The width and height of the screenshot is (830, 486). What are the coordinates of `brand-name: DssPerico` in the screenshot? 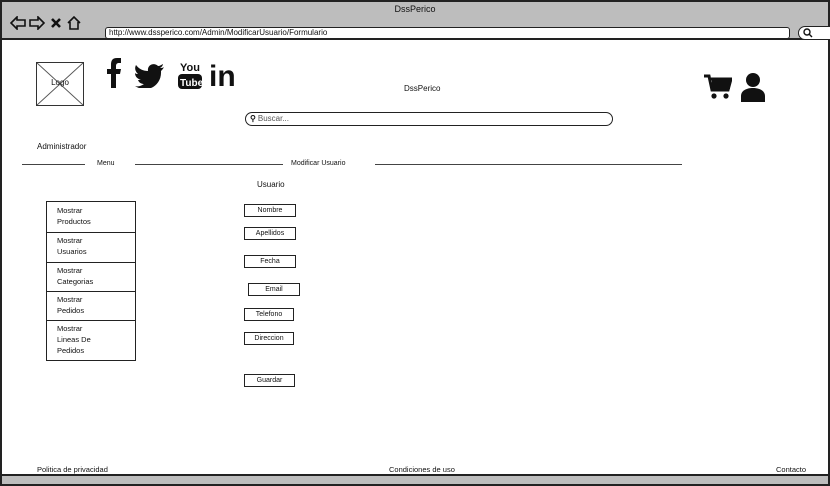 It's located at (422, 88).